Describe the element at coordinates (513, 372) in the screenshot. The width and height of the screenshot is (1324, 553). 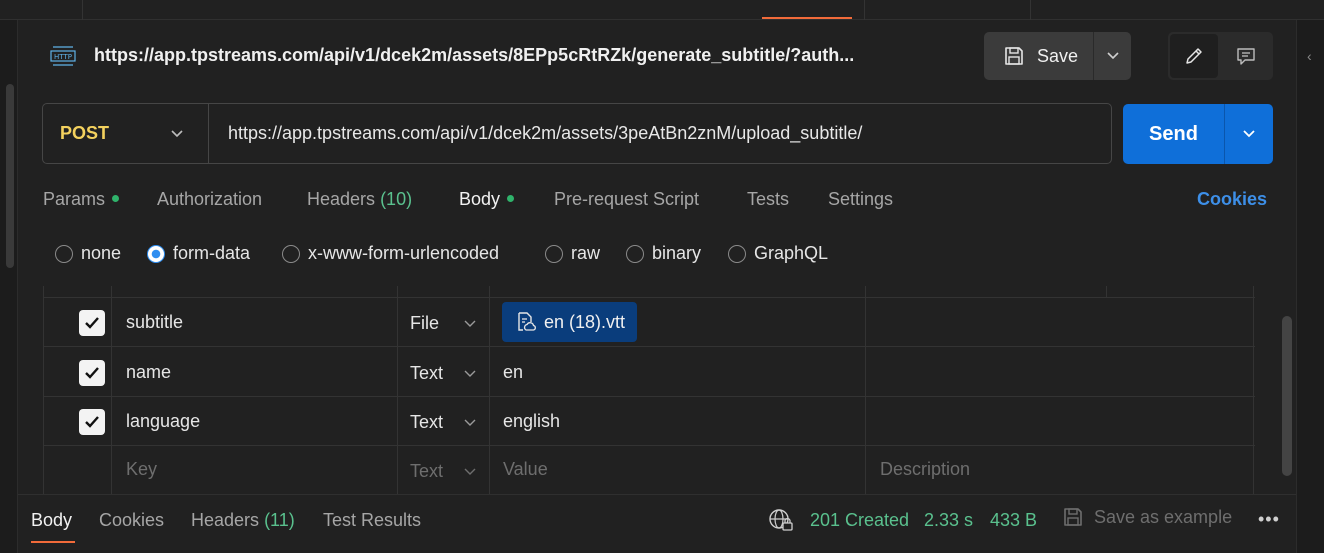
I see `row-value: en` at that location.